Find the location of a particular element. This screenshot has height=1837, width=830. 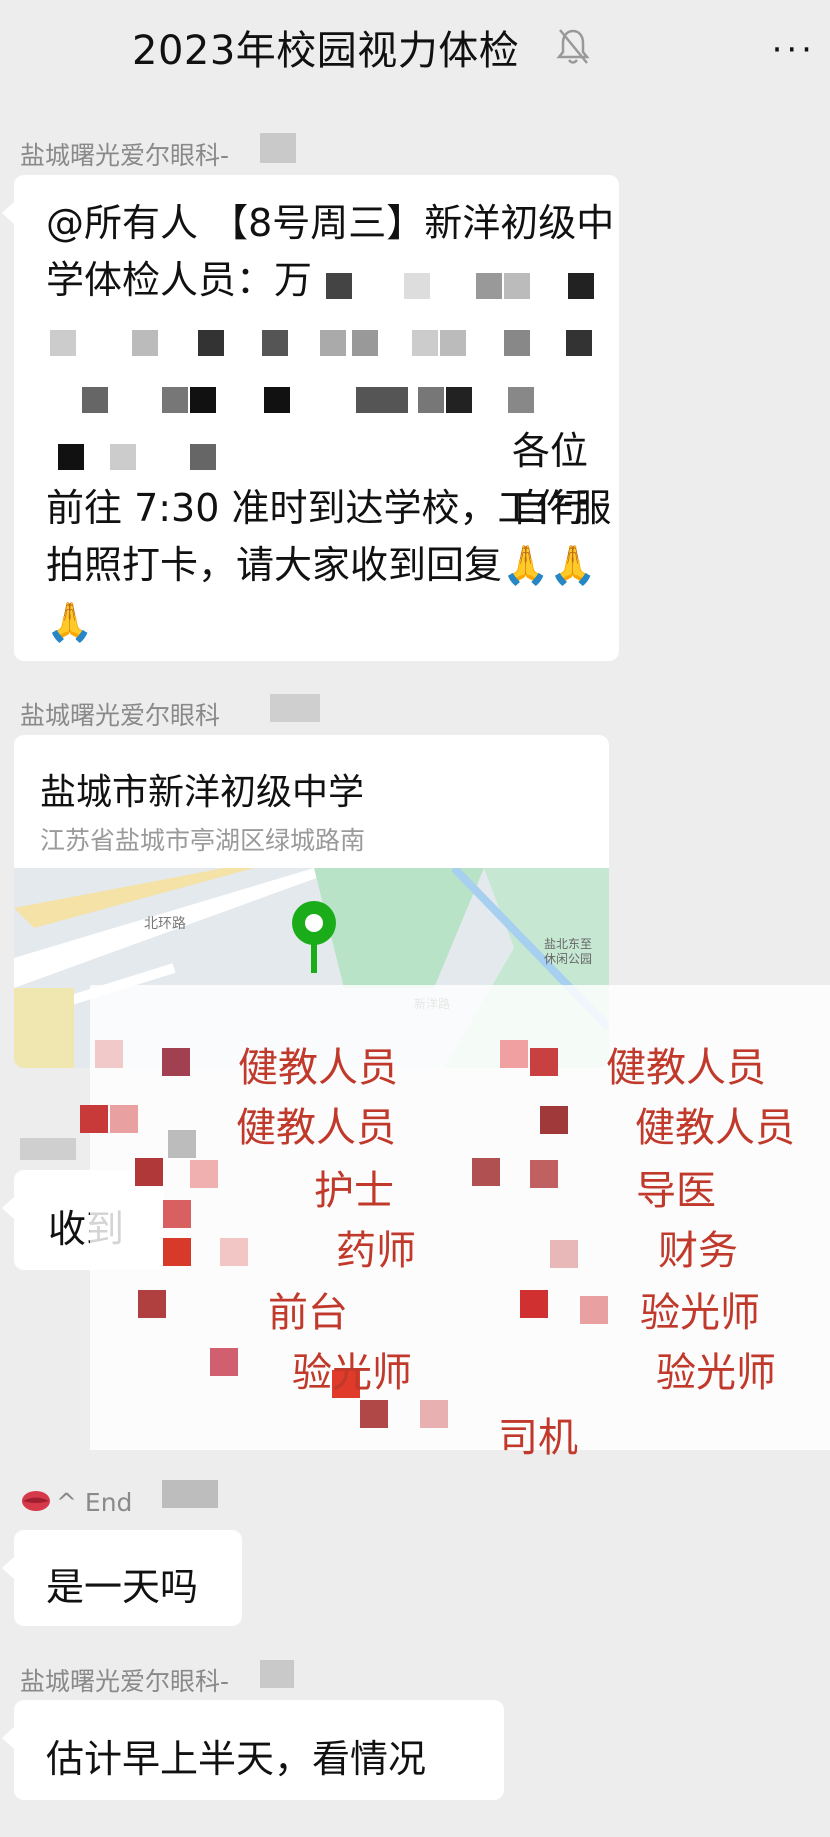

svg-text: 盐北东至 is located at coordinates (568, 944).